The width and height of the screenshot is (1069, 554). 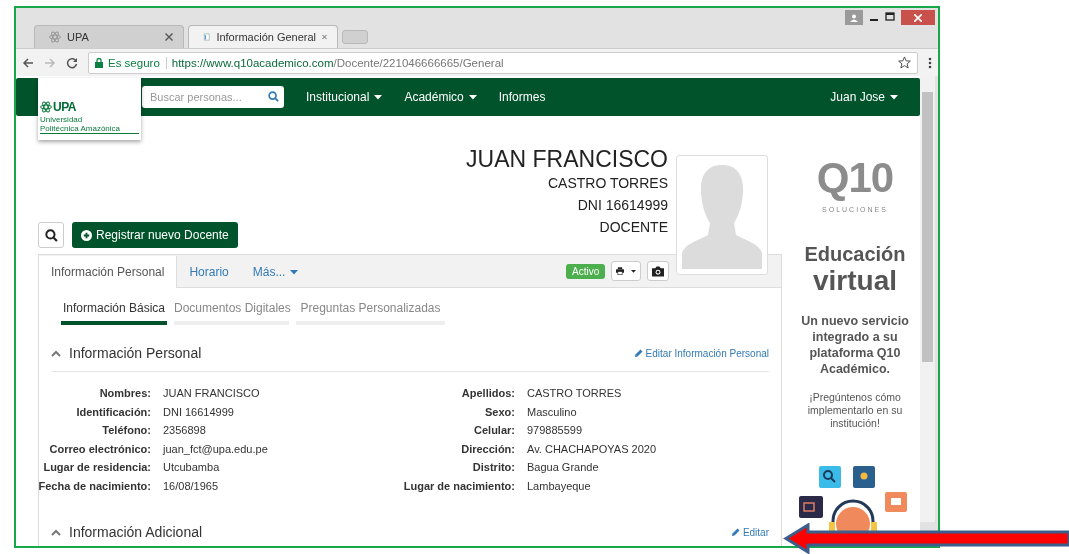 What do you see at coordinates (440, 97) in the screenshot?
I see `nav-menu-item: Académico` at bounding box center [440, 97].